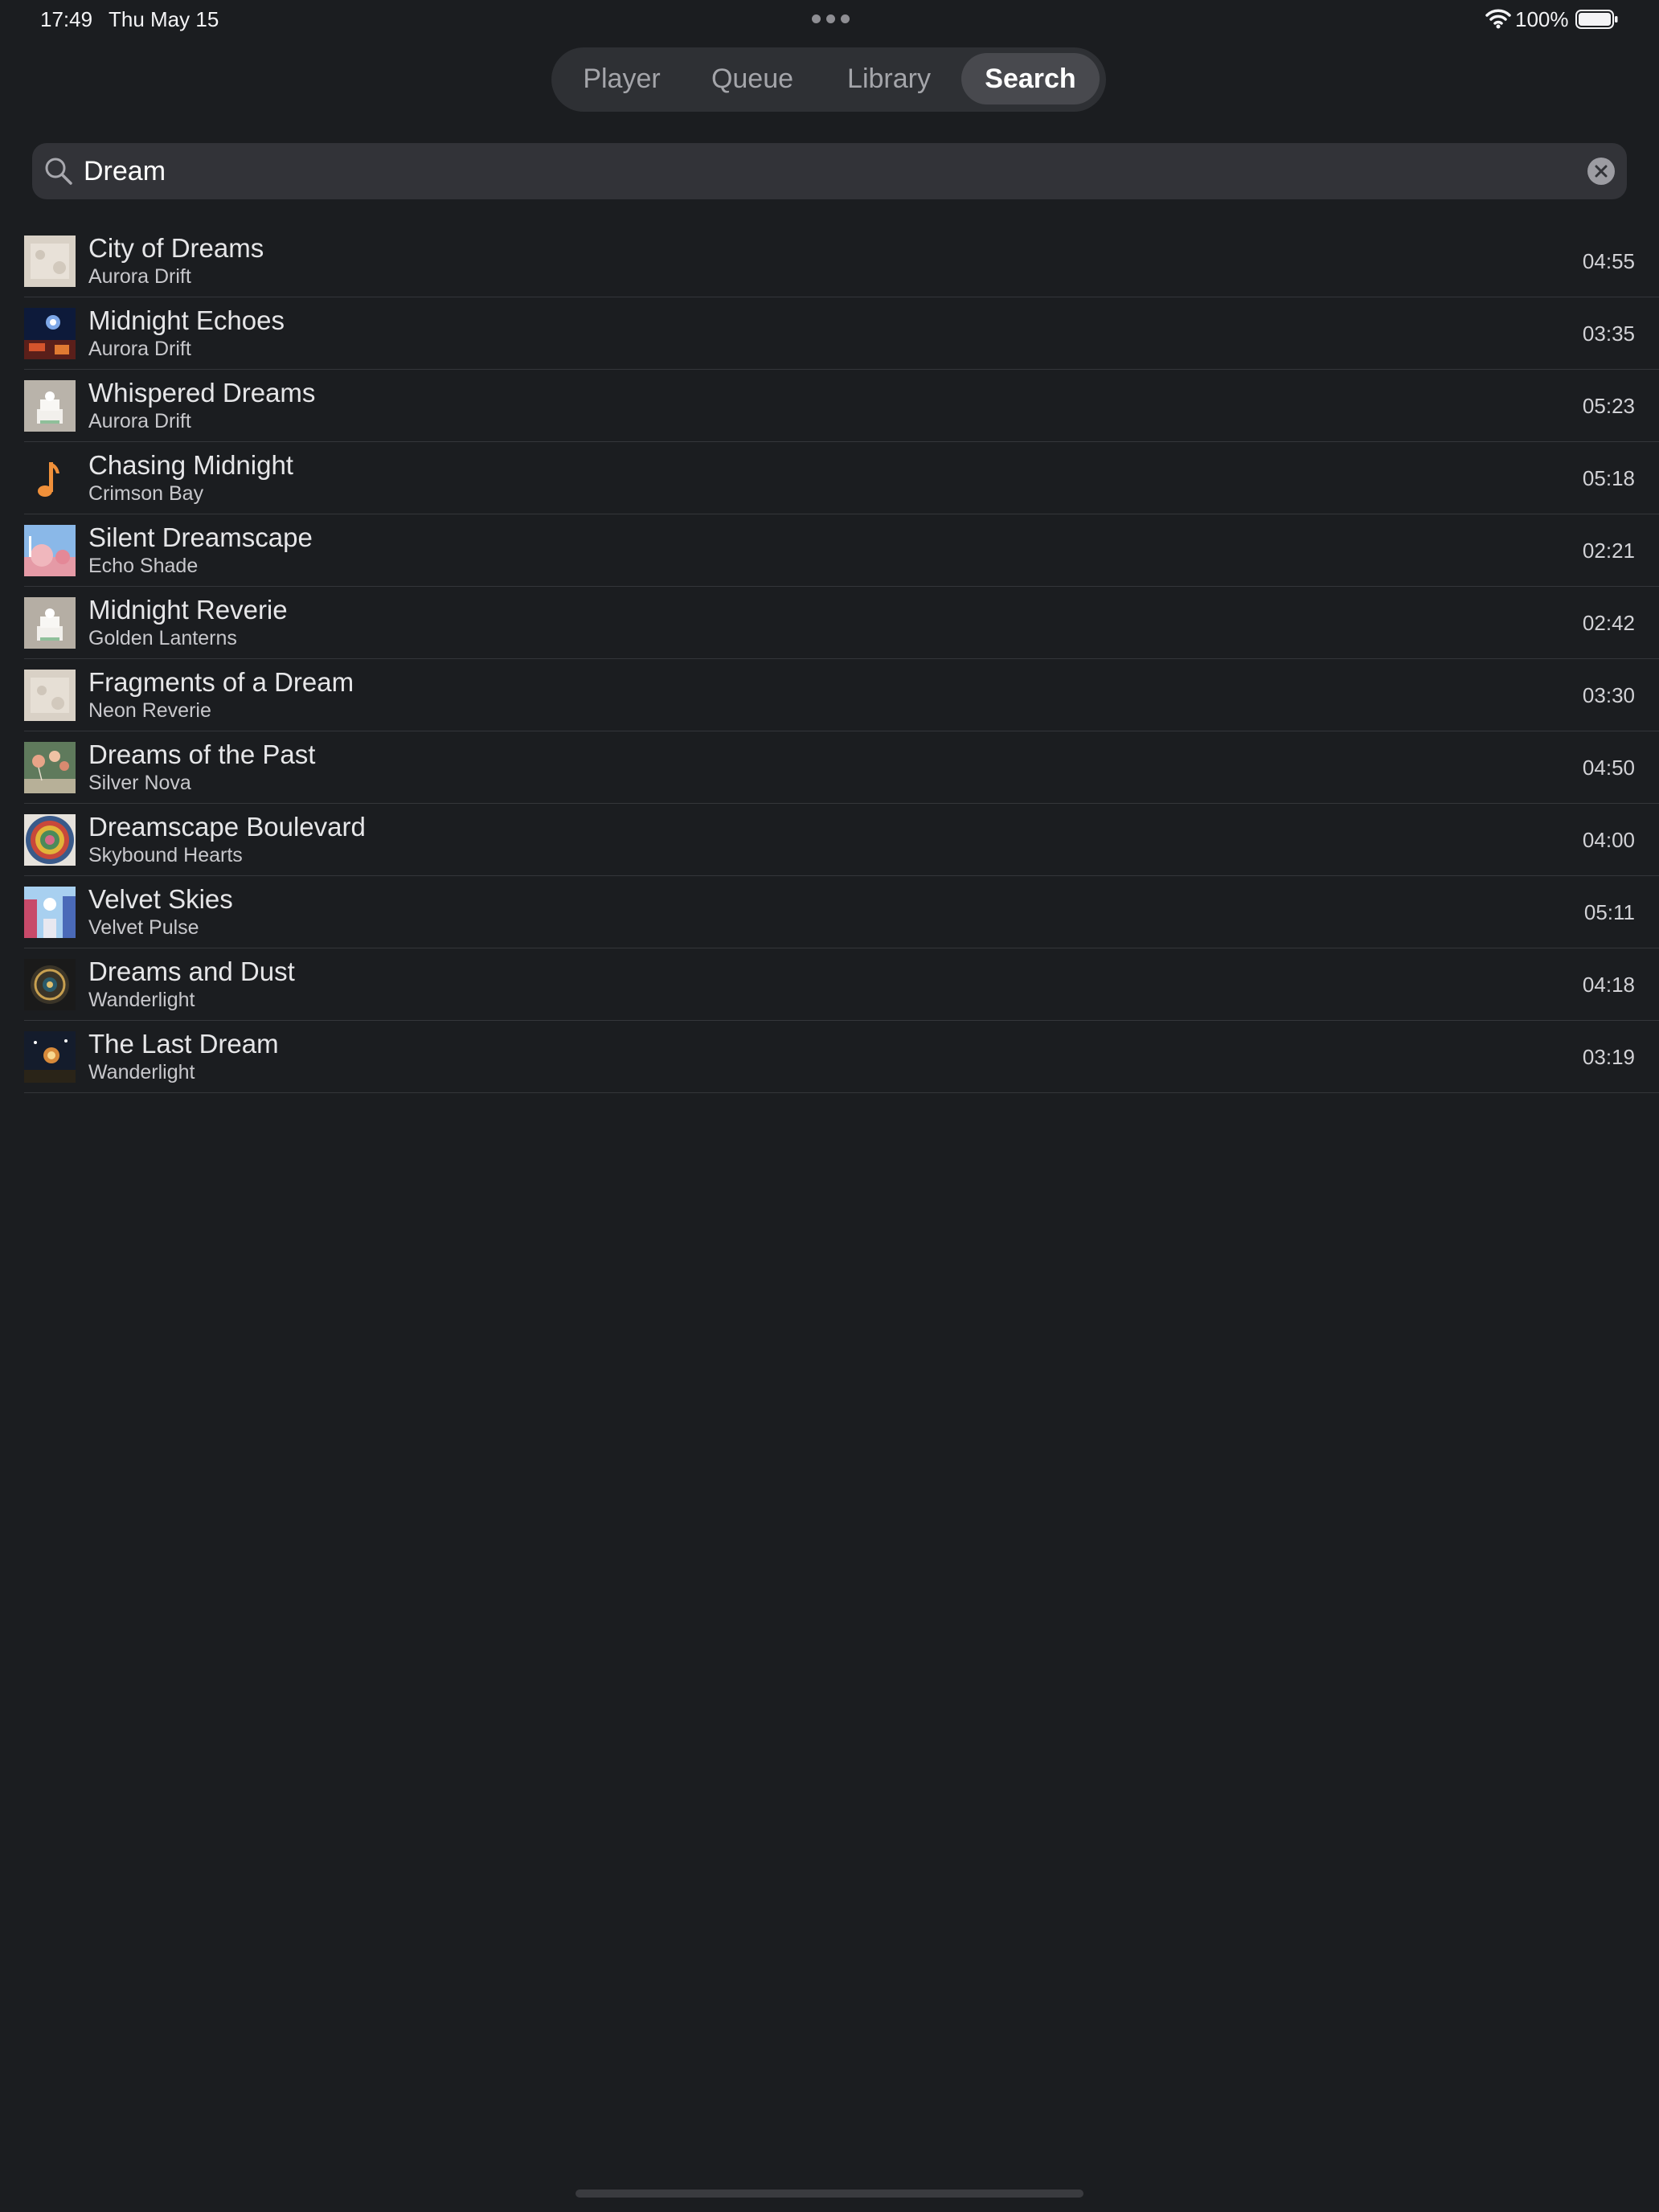 Image resolution: width=1659 pixels, height=2212 pixels. What do you see at coordinates (190, 465) in the screenshot?
I see `song-title: Chasing Midnight` at bounding box center [190, 465].